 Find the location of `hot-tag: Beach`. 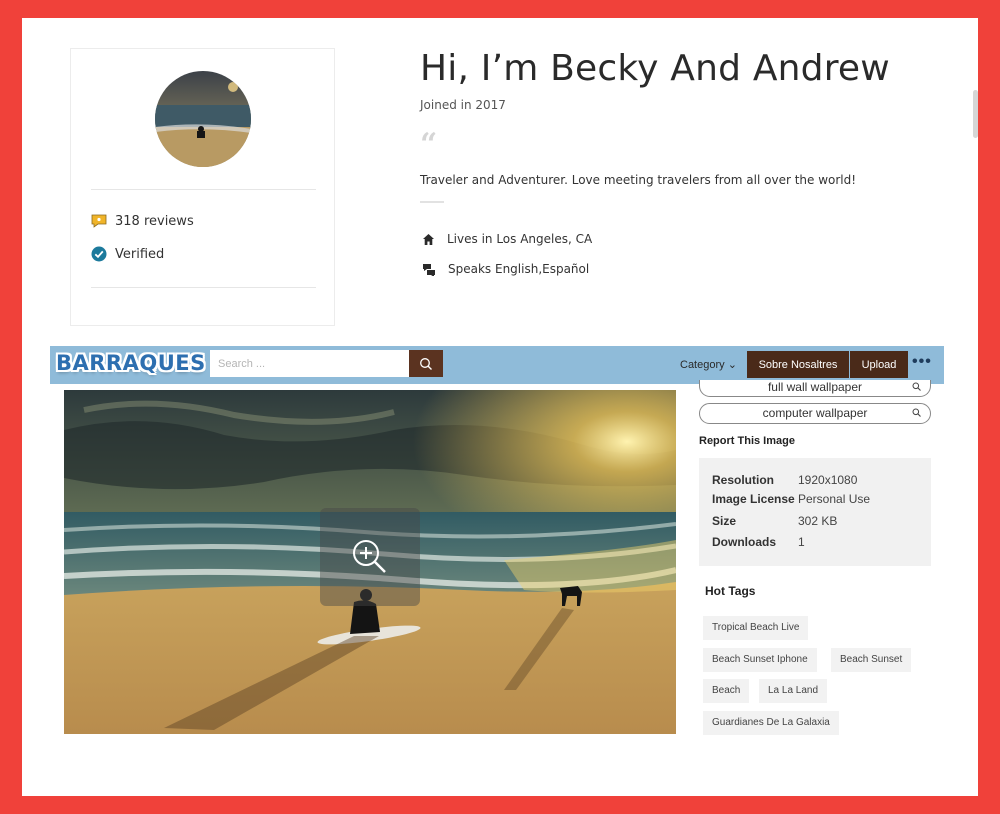

hot-tag: Beach is located at coordinates (726, 691).